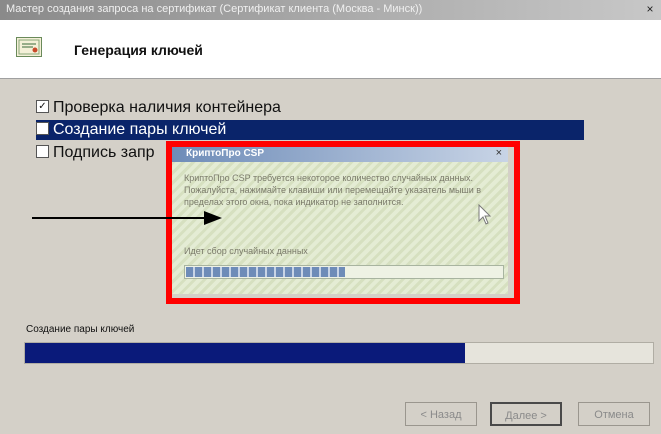  Describe the element at coordinates (310, 130) in the screenshot. I see `step-create-keypair: Создание пары ключей` at that location.